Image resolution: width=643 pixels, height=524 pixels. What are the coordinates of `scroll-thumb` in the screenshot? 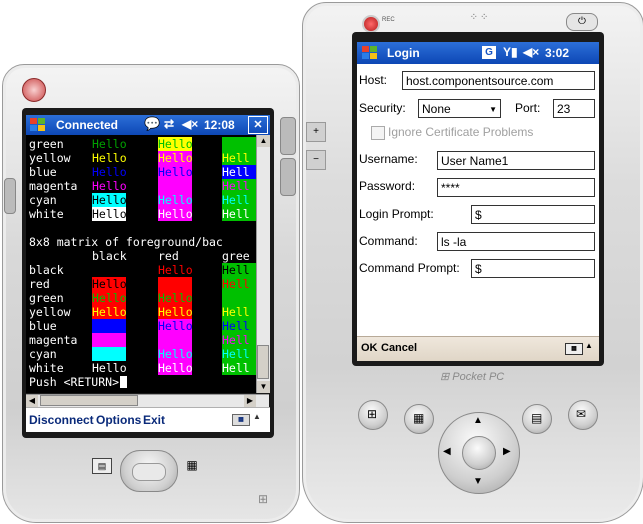 It's located at (263, 362).